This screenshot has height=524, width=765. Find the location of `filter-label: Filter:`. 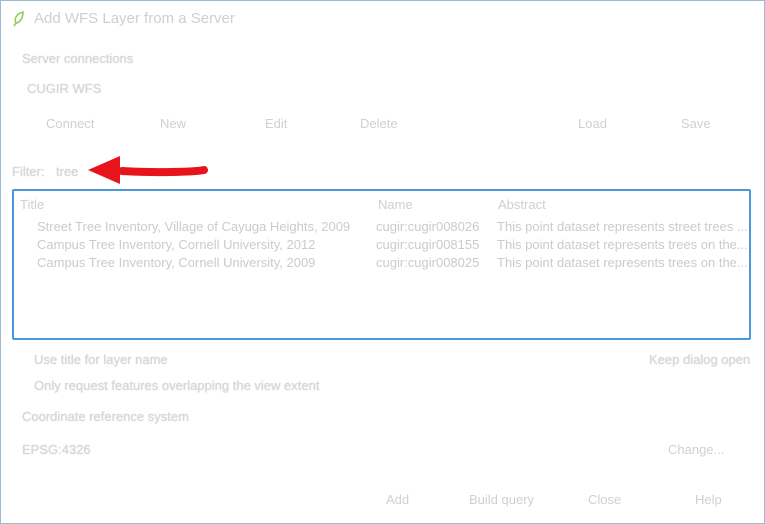

filter-label: Filter: is located at coordinates (28, 171).